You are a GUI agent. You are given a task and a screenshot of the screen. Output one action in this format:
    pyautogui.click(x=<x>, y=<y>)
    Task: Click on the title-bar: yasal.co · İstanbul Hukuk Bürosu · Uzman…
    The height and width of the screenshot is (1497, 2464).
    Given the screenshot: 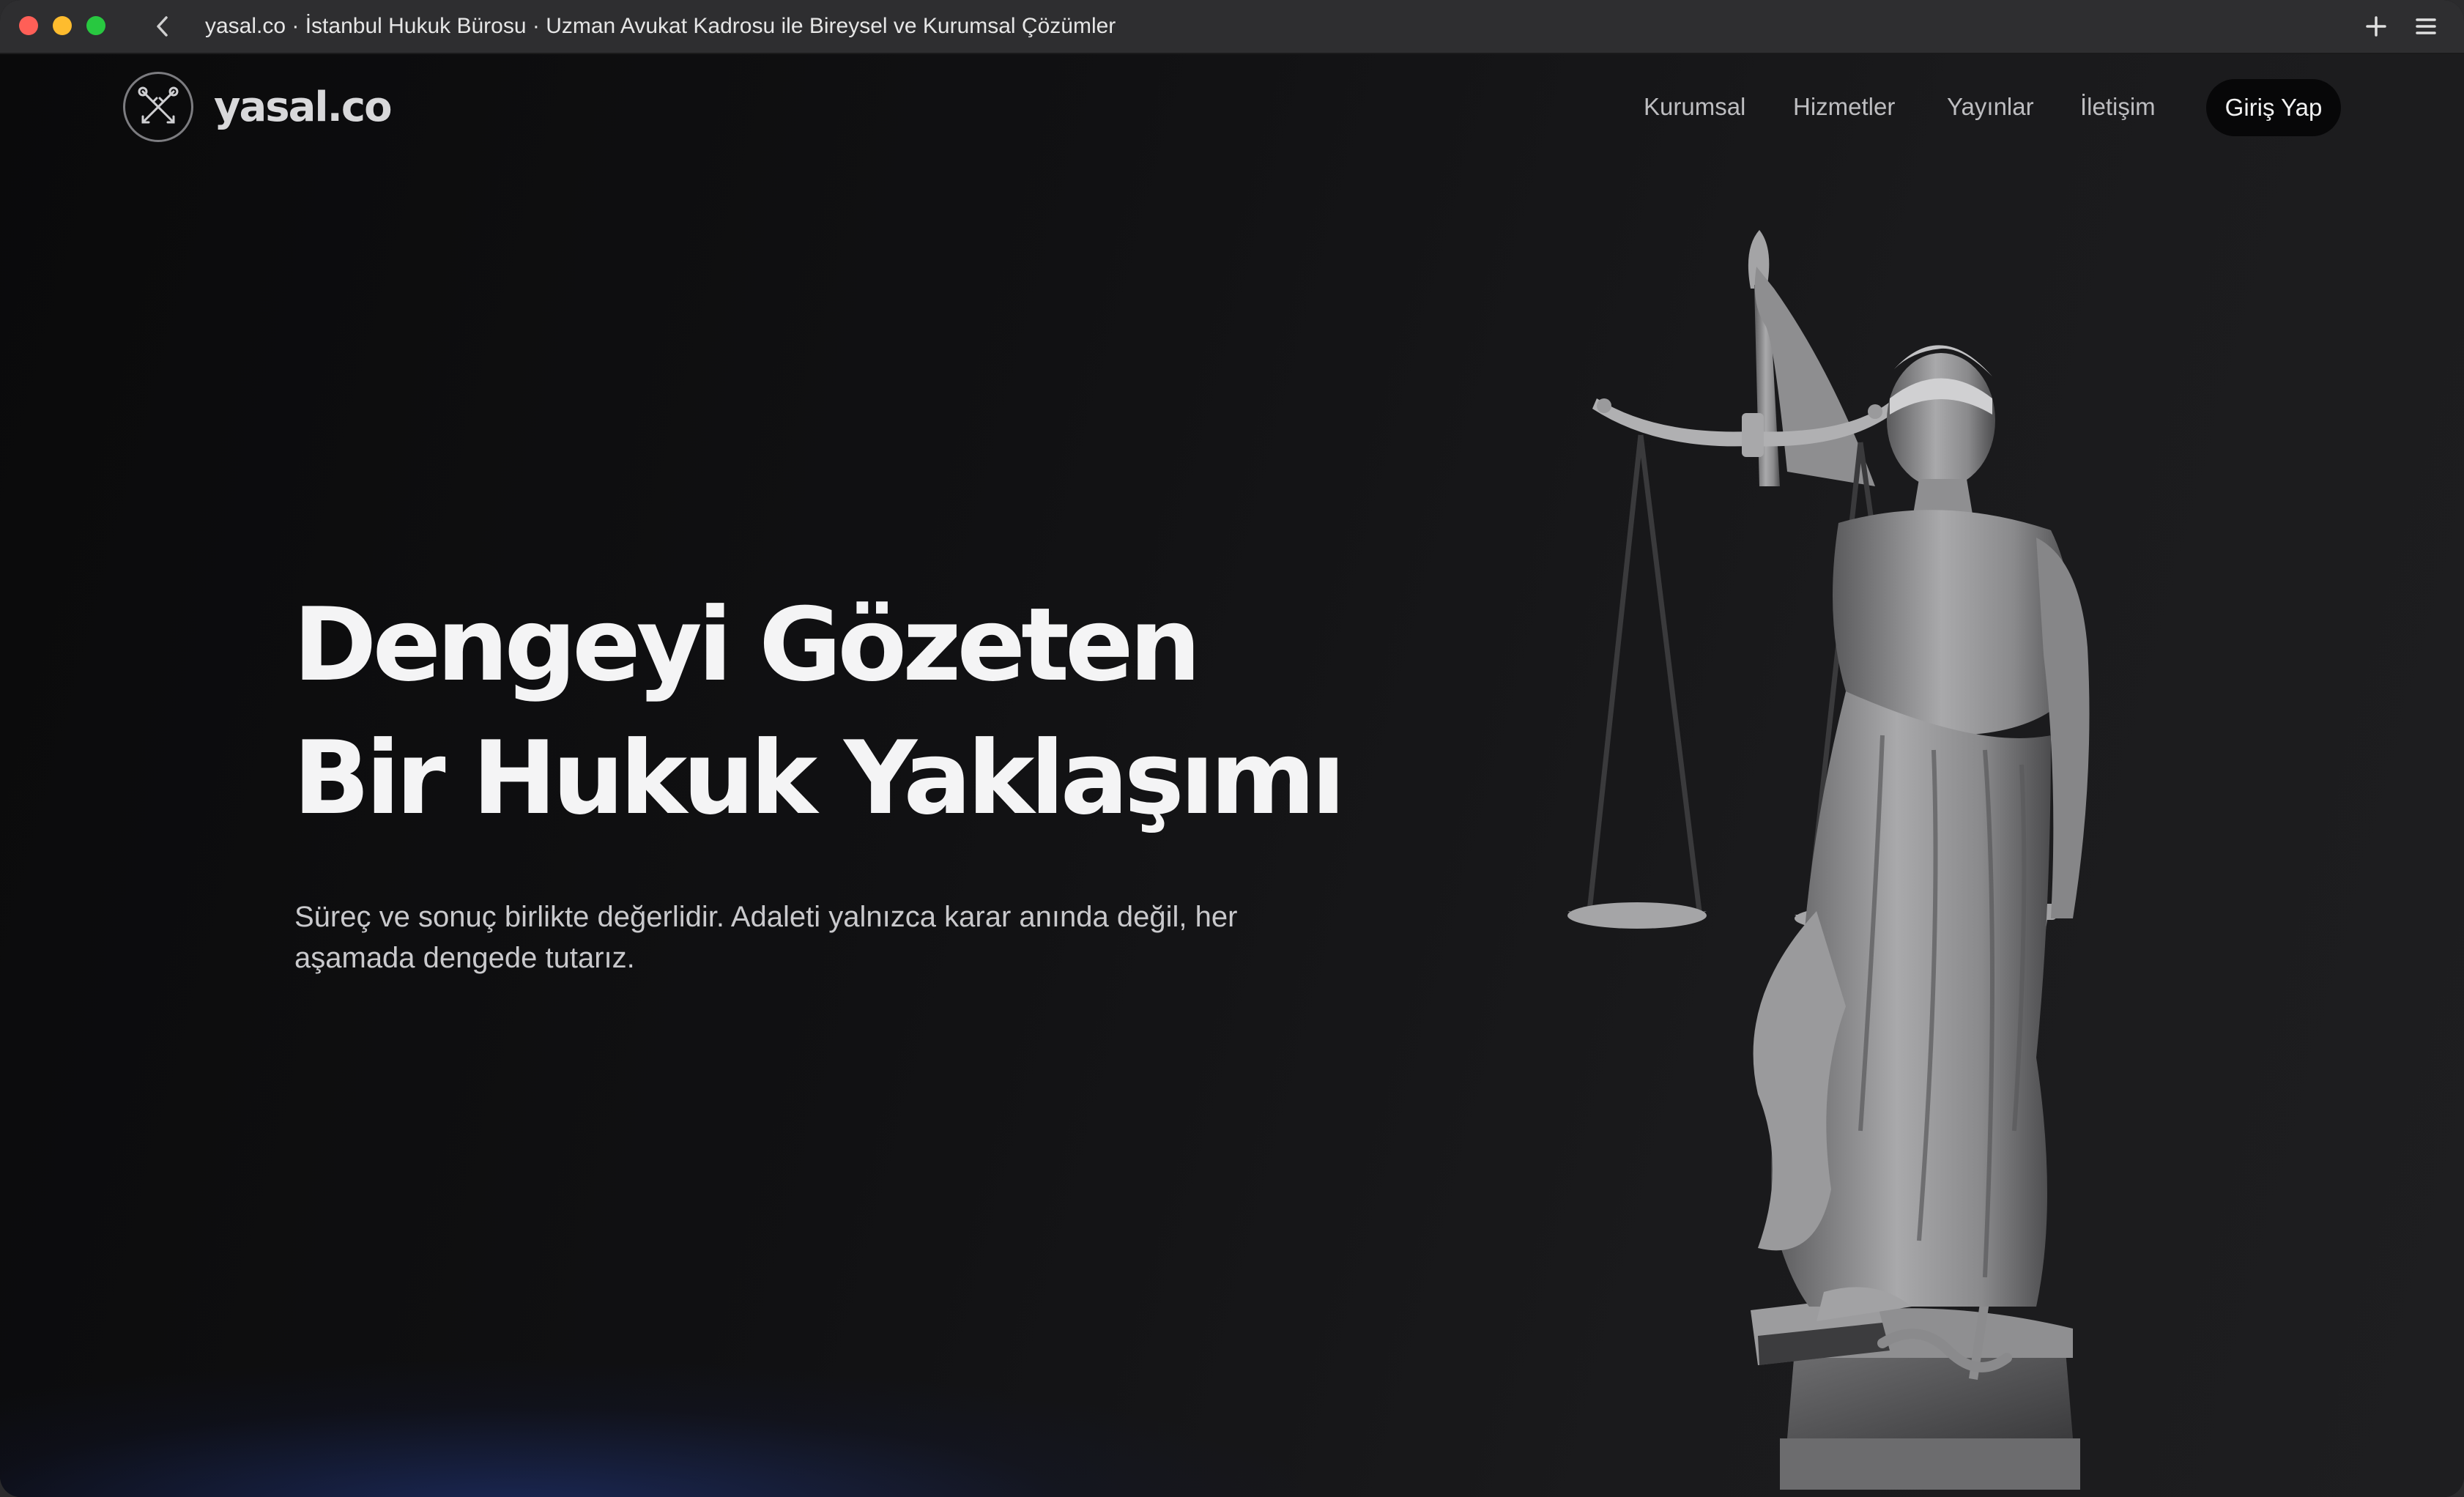 What is the action you would take?
    pyautogui.click(x=1232, y=27)
    